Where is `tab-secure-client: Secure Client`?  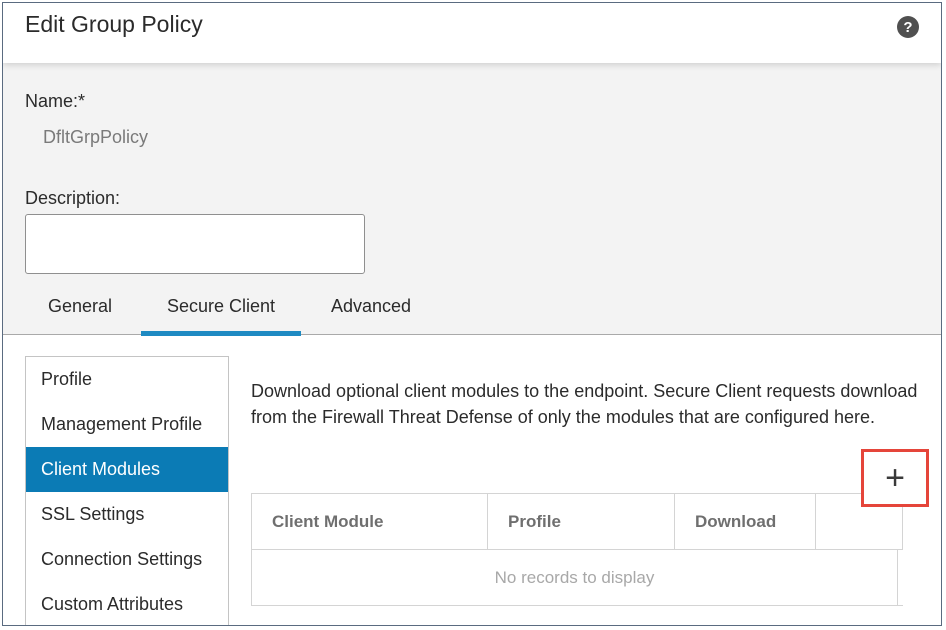 tab-secure-client: Secure Client is located at coordinates (221, 316).